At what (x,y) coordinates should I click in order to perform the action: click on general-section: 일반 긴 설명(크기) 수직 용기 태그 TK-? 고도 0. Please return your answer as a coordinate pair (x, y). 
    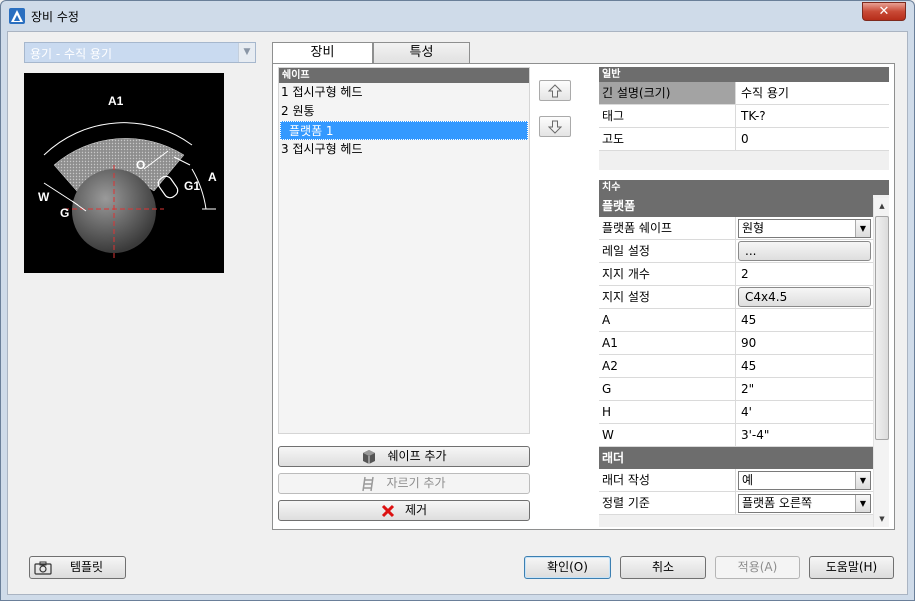
    Looking at the image, I should click on (744, 118).